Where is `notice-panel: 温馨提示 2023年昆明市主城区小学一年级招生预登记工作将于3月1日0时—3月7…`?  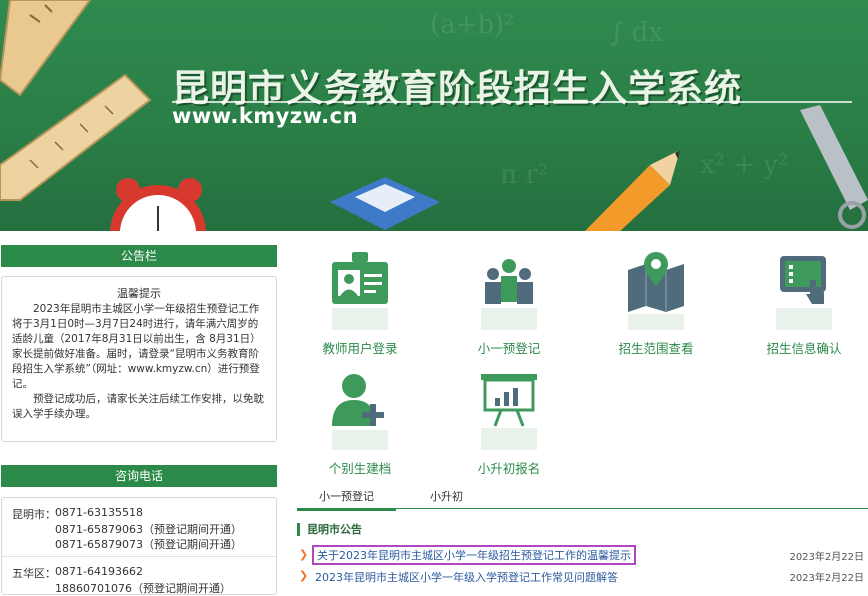
notice-panel: 温馨提示 2023年昆明市主城区小学一年级招生预登记工作将于3月1日0时—3月7… is located at coordinates (139, 359).